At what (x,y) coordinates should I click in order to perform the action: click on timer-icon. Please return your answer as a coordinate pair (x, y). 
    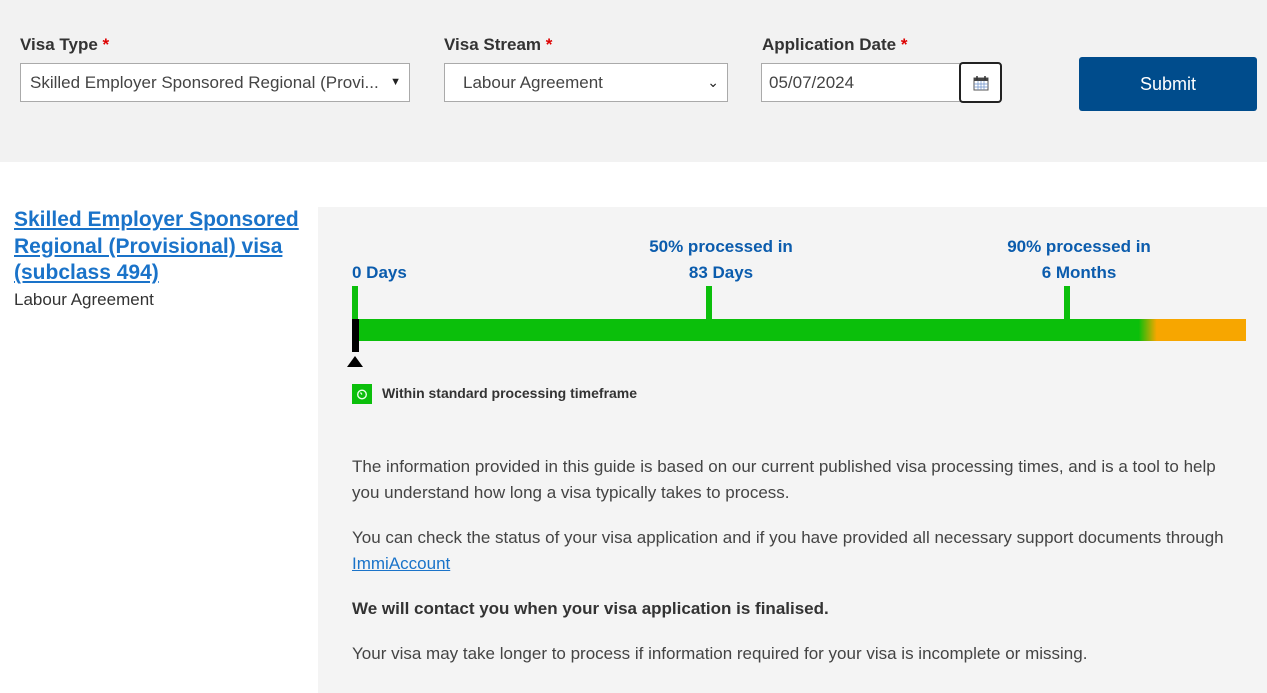
    Looking at the image, I should click on (362, 394).